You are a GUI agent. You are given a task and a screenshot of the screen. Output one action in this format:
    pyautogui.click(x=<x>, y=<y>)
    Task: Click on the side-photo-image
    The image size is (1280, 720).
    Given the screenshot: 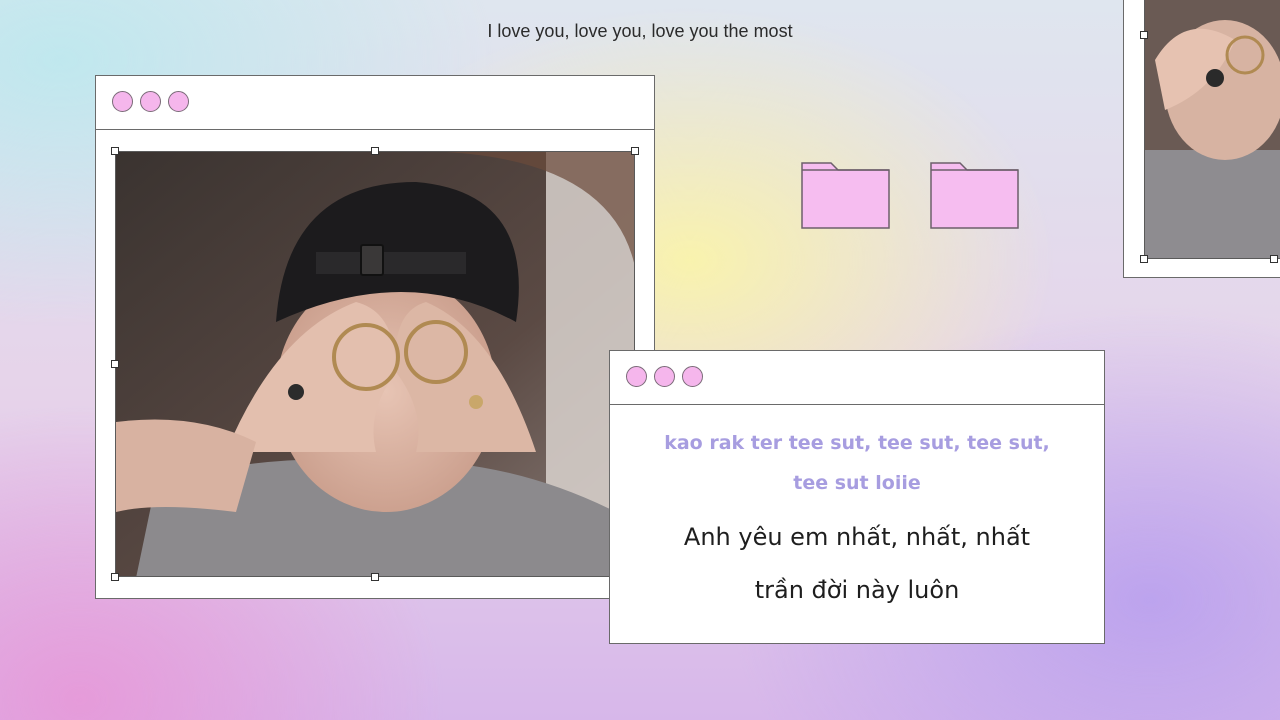 What is the action you would take?
    pyautogui.click(x=1212, y=129)
    